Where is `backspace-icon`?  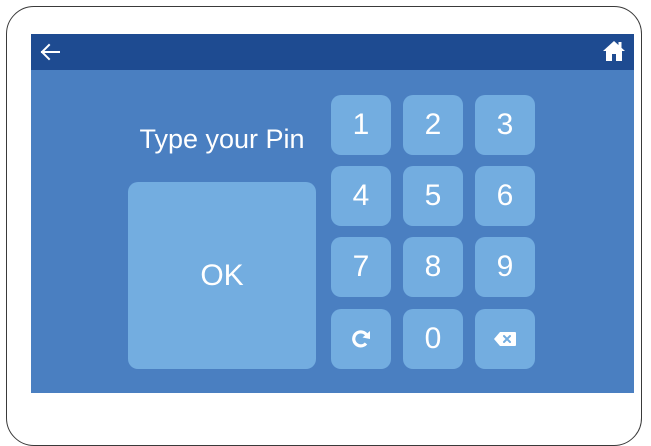 backspace-icon is located at coordinates (505, 339).